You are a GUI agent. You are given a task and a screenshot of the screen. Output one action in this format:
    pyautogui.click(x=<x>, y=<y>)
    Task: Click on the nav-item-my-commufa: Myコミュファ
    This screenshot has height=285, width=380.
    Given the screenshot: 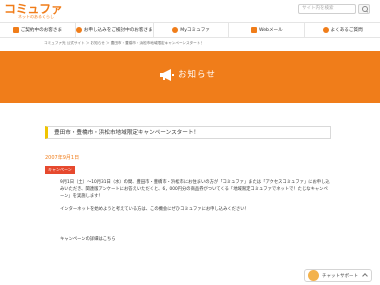 What is the action you would take?
    pyautogui.click(x=192, y=30)
    